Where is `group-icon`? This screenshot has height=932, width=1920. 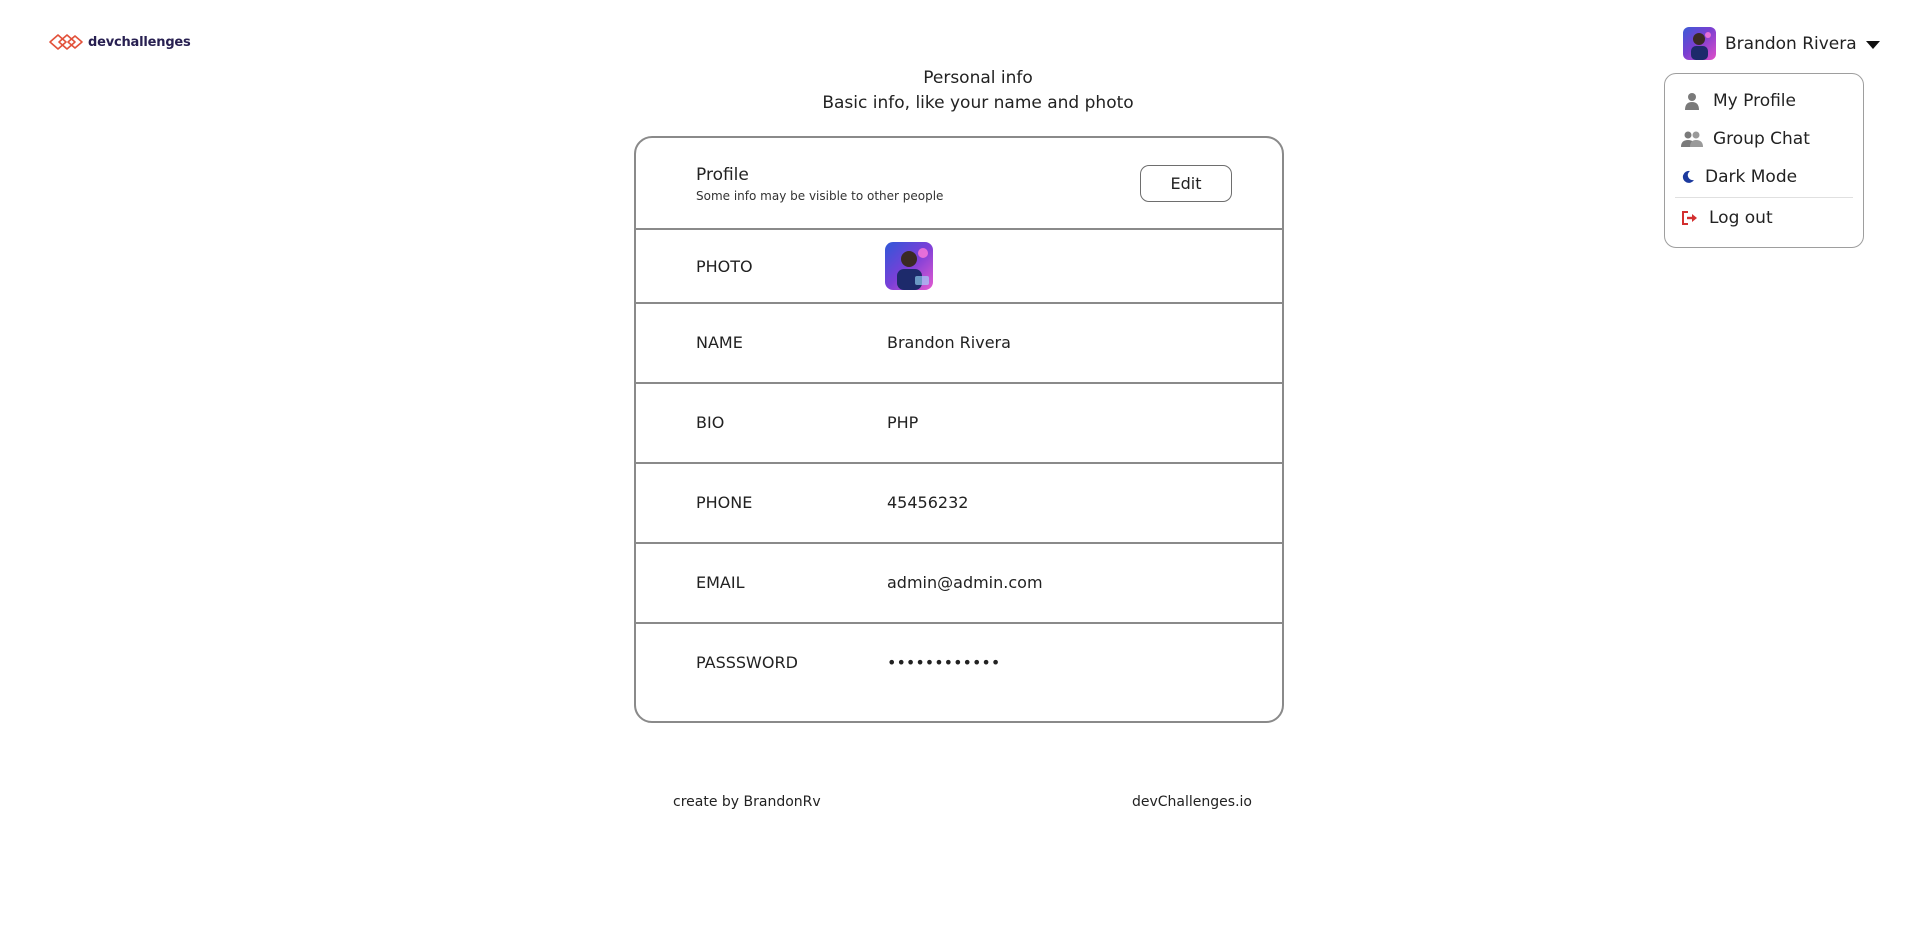 group-icon is located at coordinates (1692, 139).